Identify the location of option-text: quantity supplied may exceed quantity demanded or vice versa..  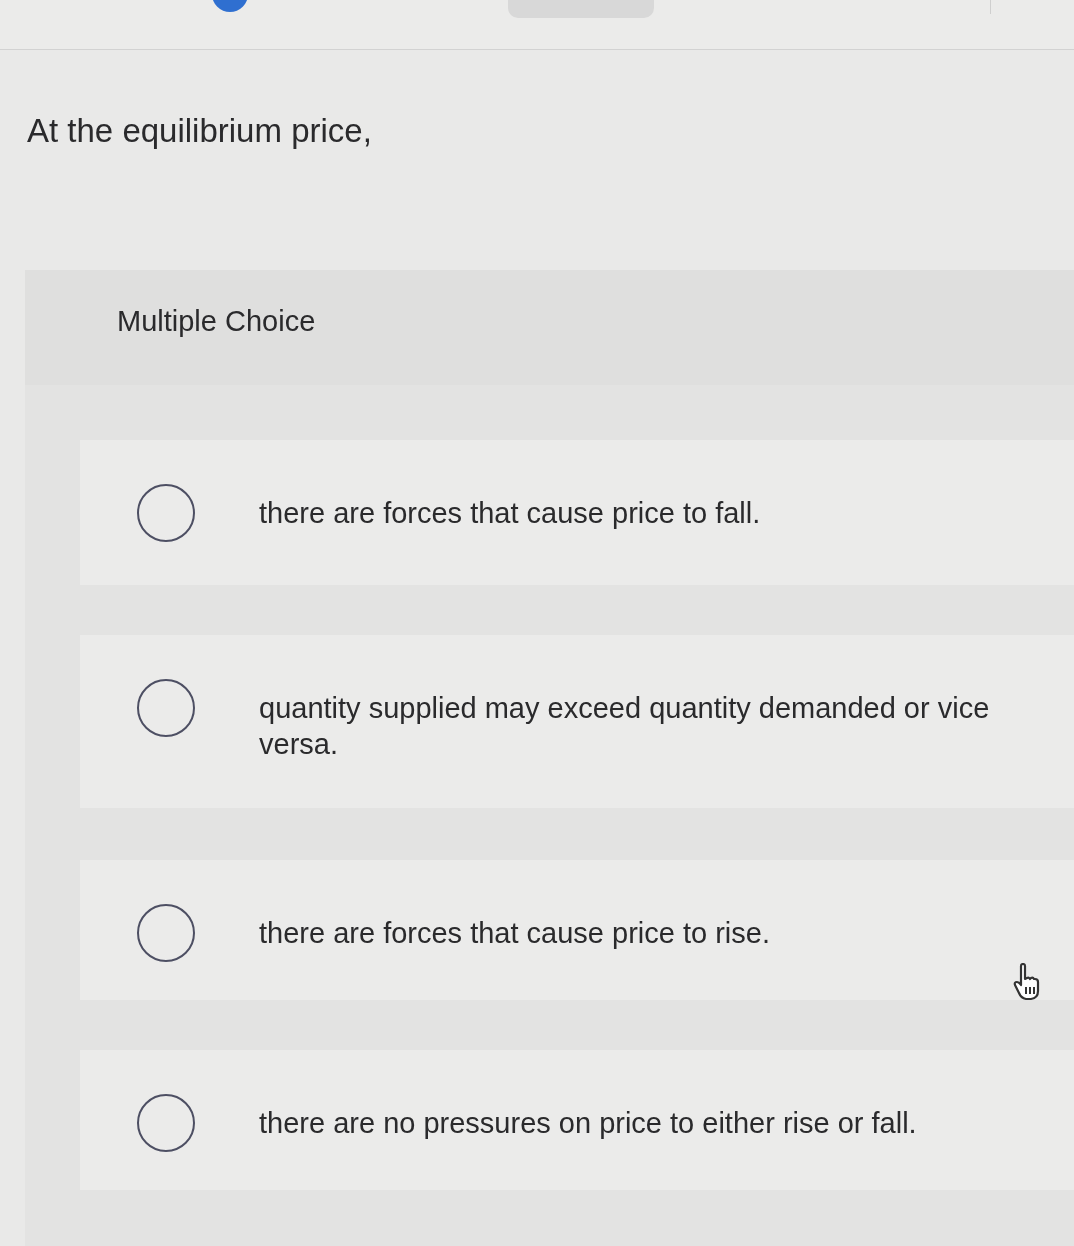
(625, 726).